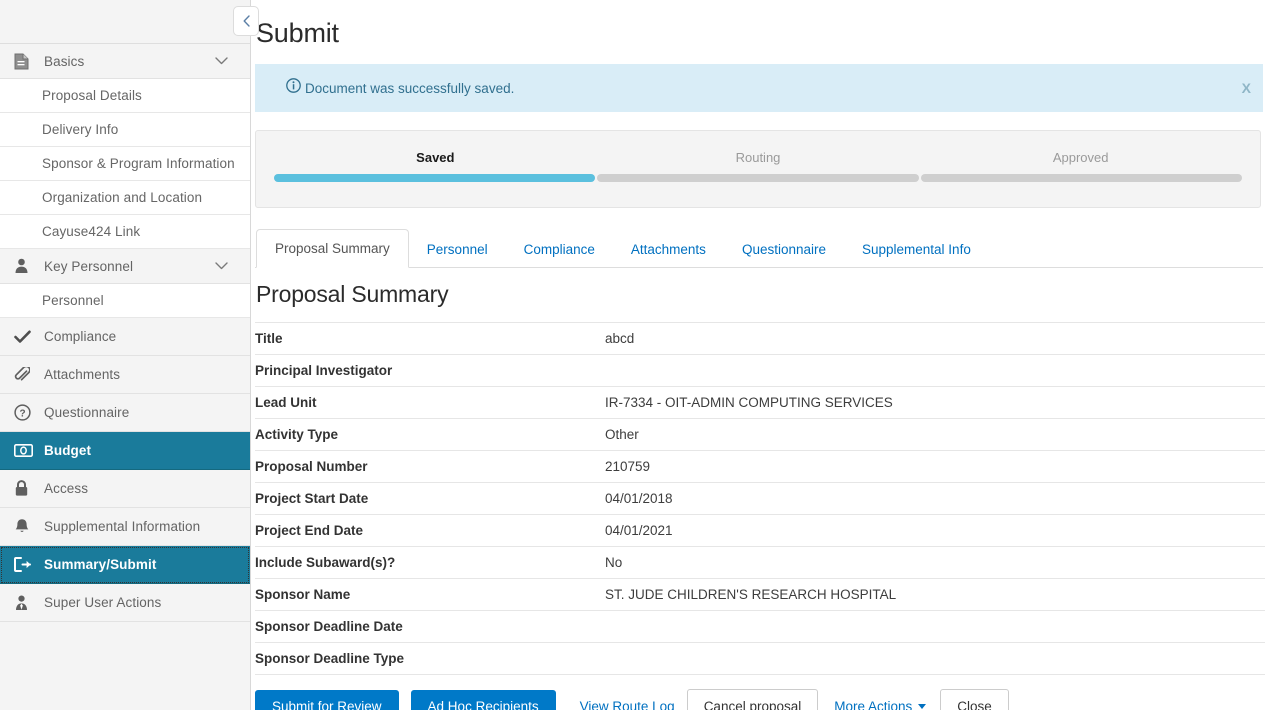 This screenshot has height=710, width=1271. What do you see at coordinates (125, 337) in the screenshot?
I see `sidebar-item-compliance: Compliance` at bounding box center [125, 337].